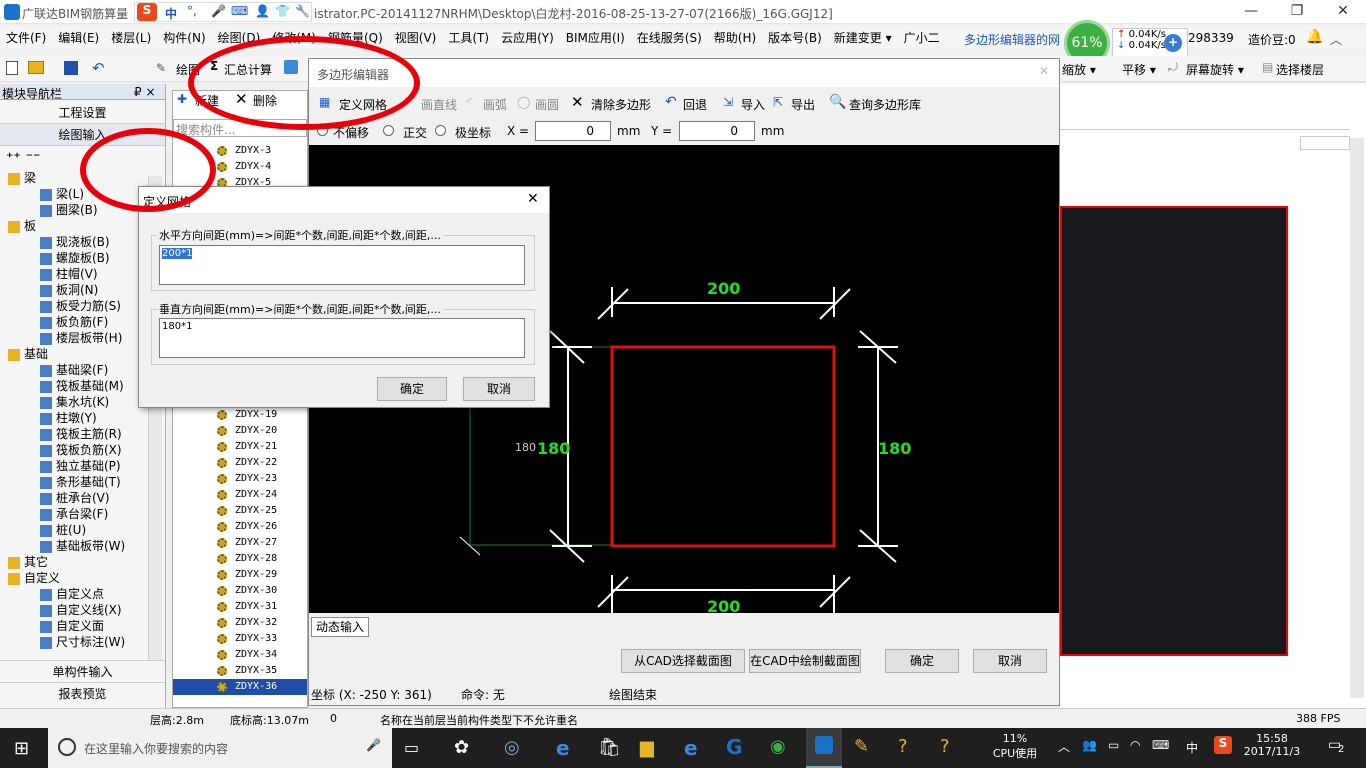 The width and height of the screenshot is (1366, 768). What do you see at coordinates (1012, 39) in the screenshot?
I see `banner-text: 多边形编辑器的网` at bounding box center [1012, 39].